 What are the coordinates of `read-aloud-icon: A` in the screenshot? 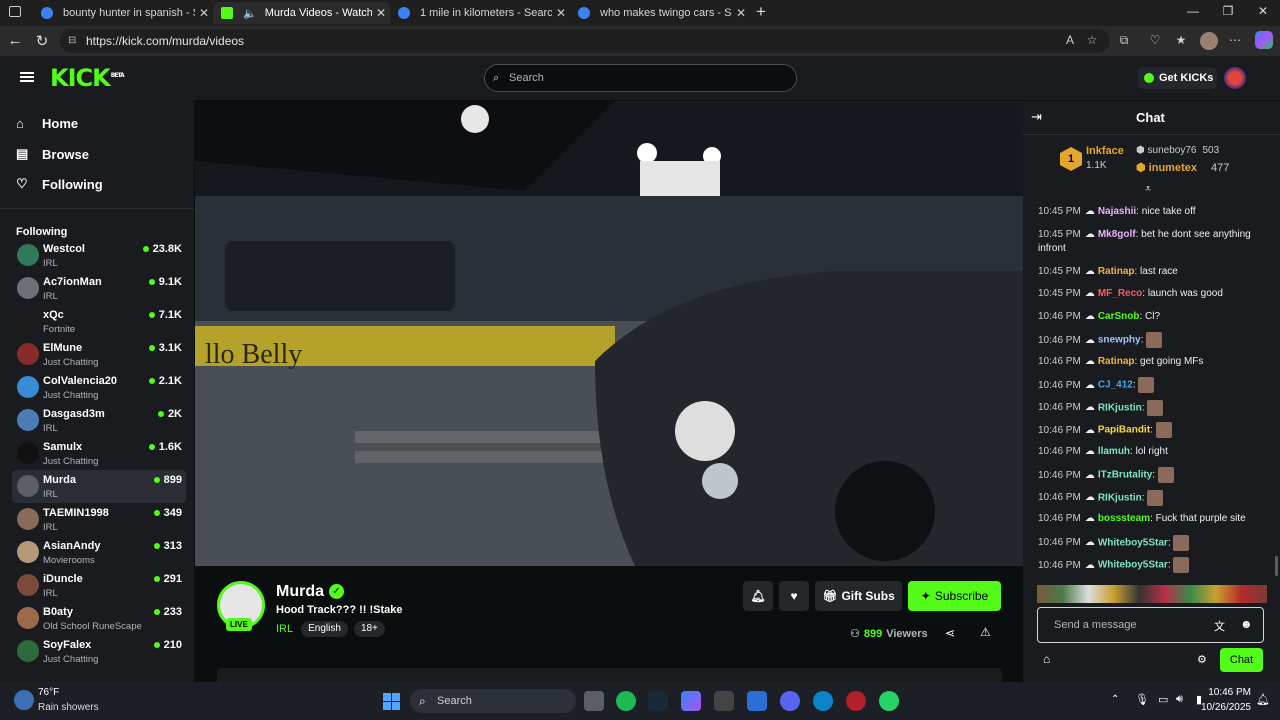 It's located at (1070, 40).